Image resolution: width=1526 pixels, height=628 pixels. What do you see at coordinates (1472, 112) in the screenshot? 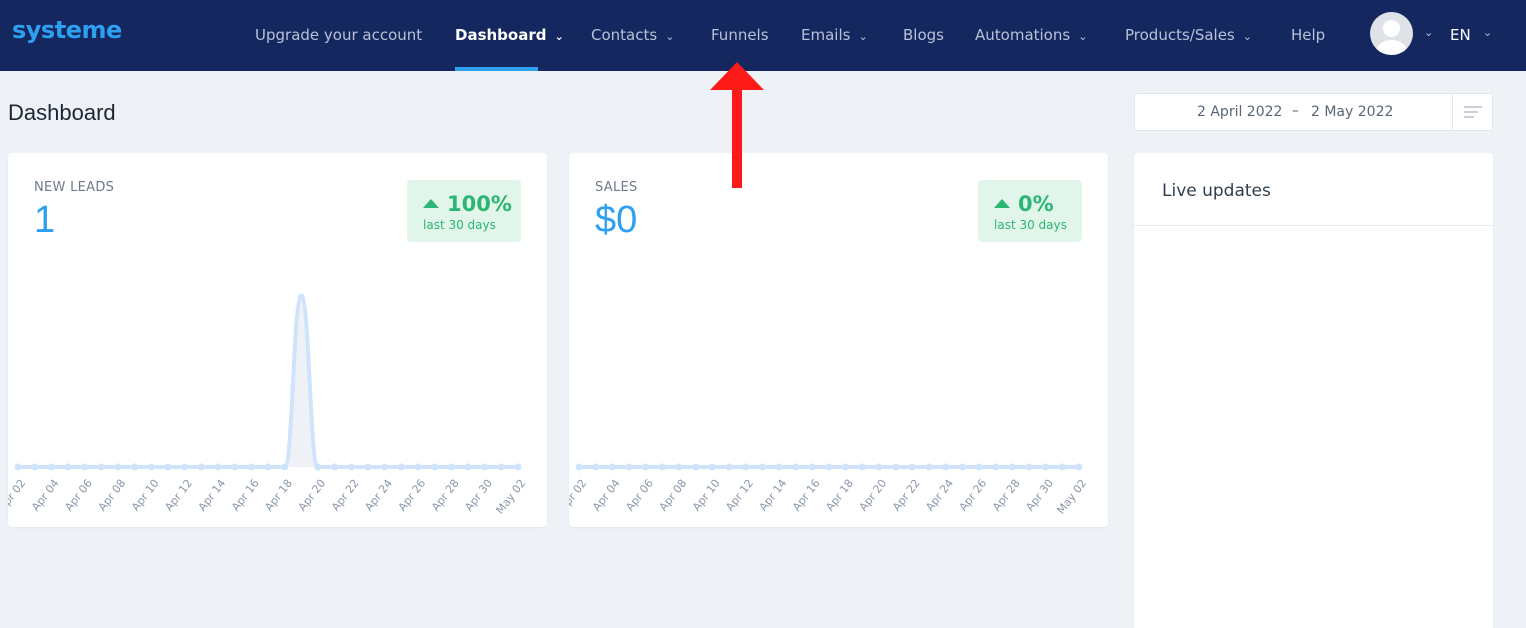
I see `filter-icon` at bounding box center [1472, 112].